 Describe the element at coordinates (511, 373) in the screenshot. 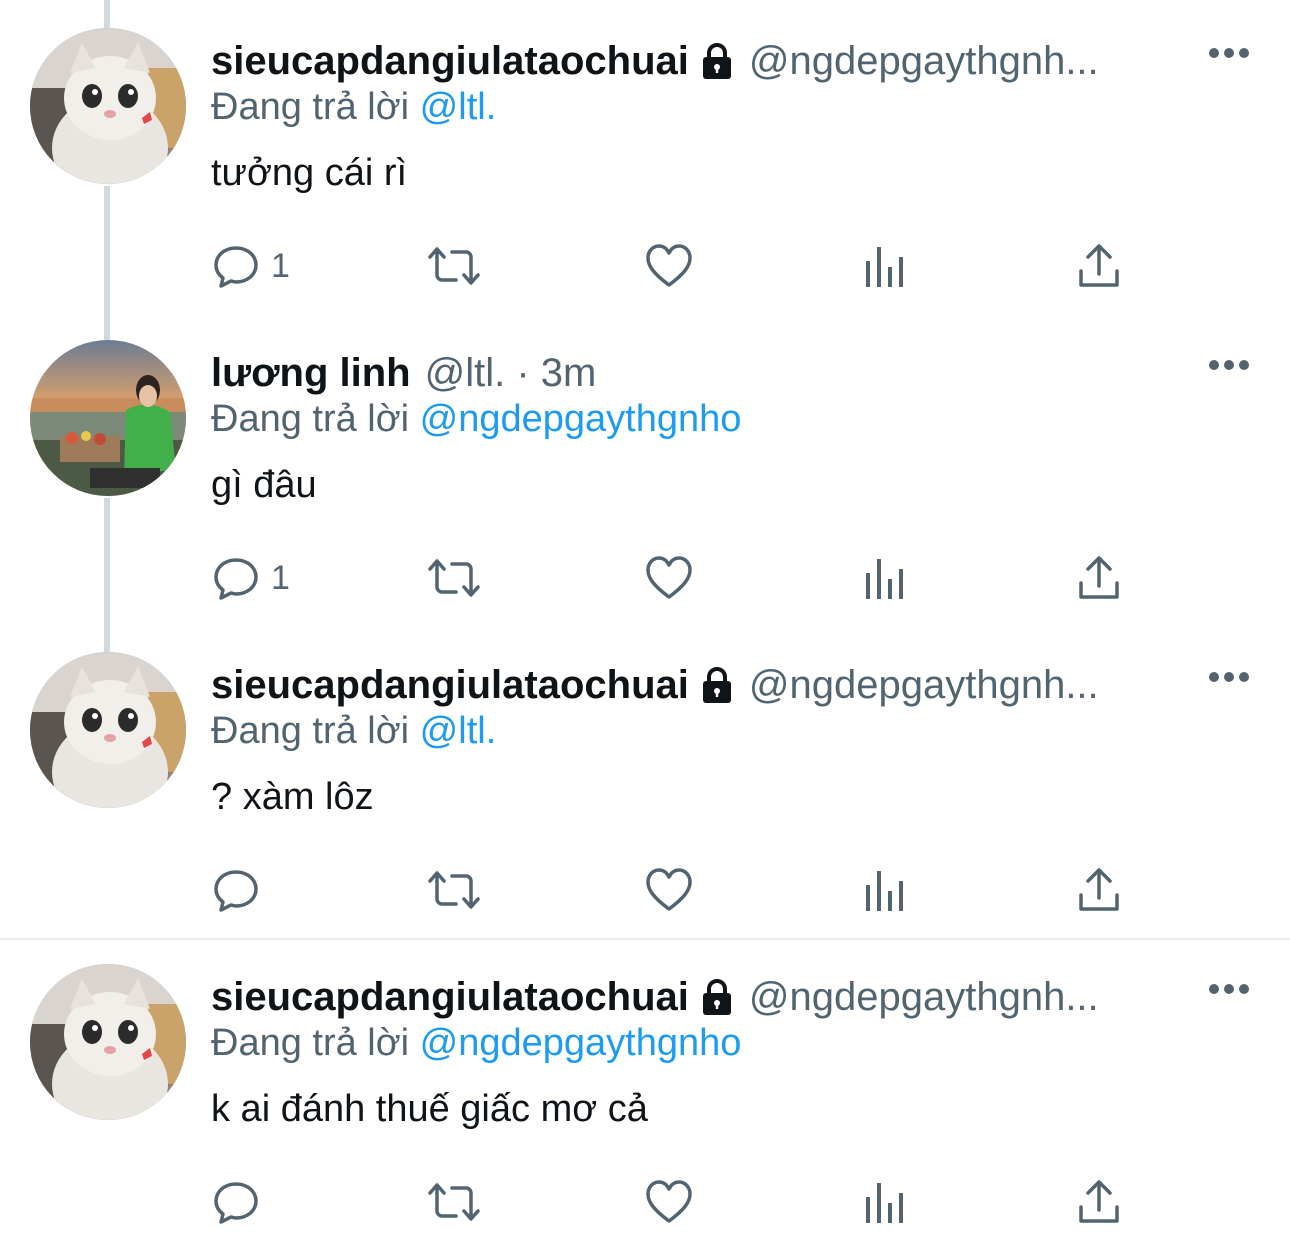

I see `handle-and-time: @ltl. · 3m` at that location.